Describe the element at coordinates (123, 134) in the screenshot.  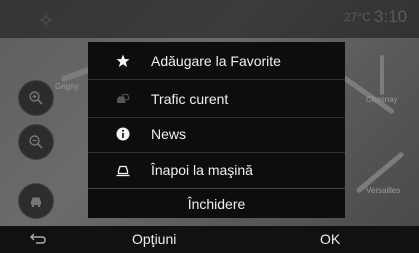
I see `info-icon` at that location.